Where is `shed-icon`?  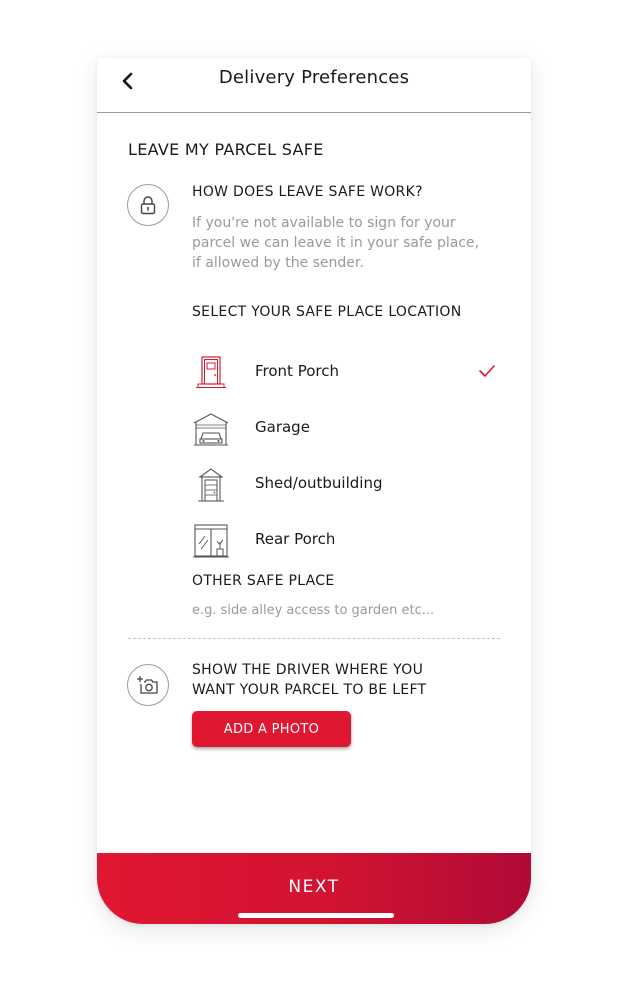
shed-icon is located at coordinates (211, 485).